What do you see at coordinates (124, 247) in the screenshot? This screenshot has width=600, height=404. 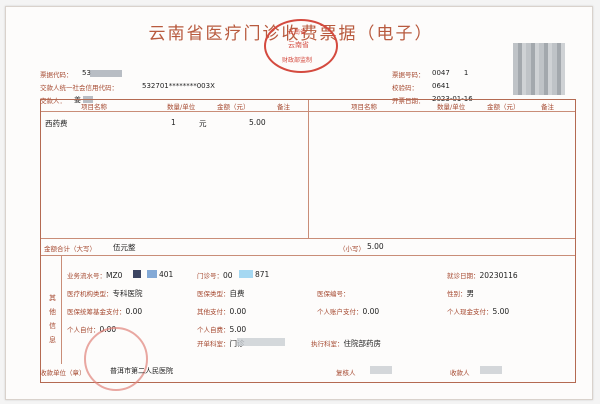 I see `total-words-value: 伍元整` at bounding box center [124, 247].